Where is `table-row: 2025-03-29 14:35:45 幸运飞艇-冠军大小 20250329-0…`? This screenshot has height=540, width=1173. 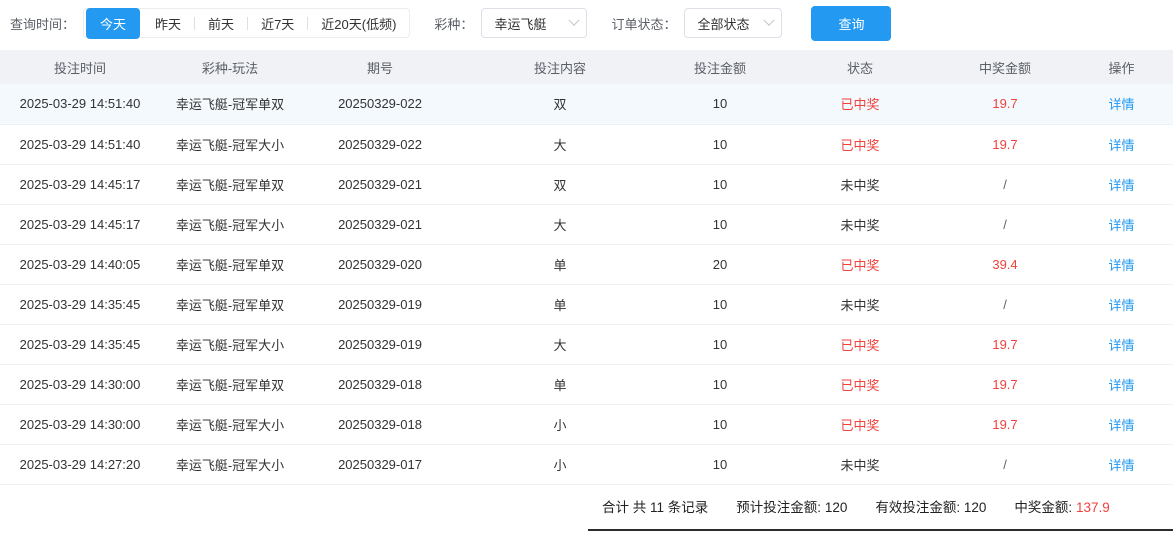 table-row: 2025-03-29 14:35:45 幸运飞艇-冠军大小 20250329-0… is located at coordinates (586, 344).